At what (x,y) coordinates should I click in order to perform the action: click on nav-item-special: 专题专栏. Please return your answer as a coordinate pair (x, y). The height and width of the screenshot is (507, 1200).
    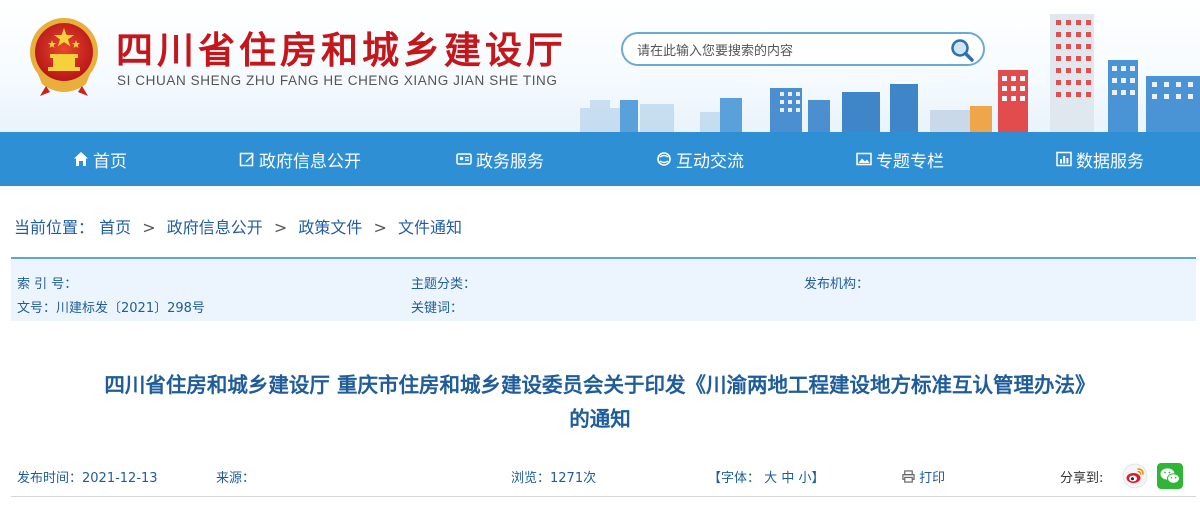
    Looking at the image, I should click on (900, 159).